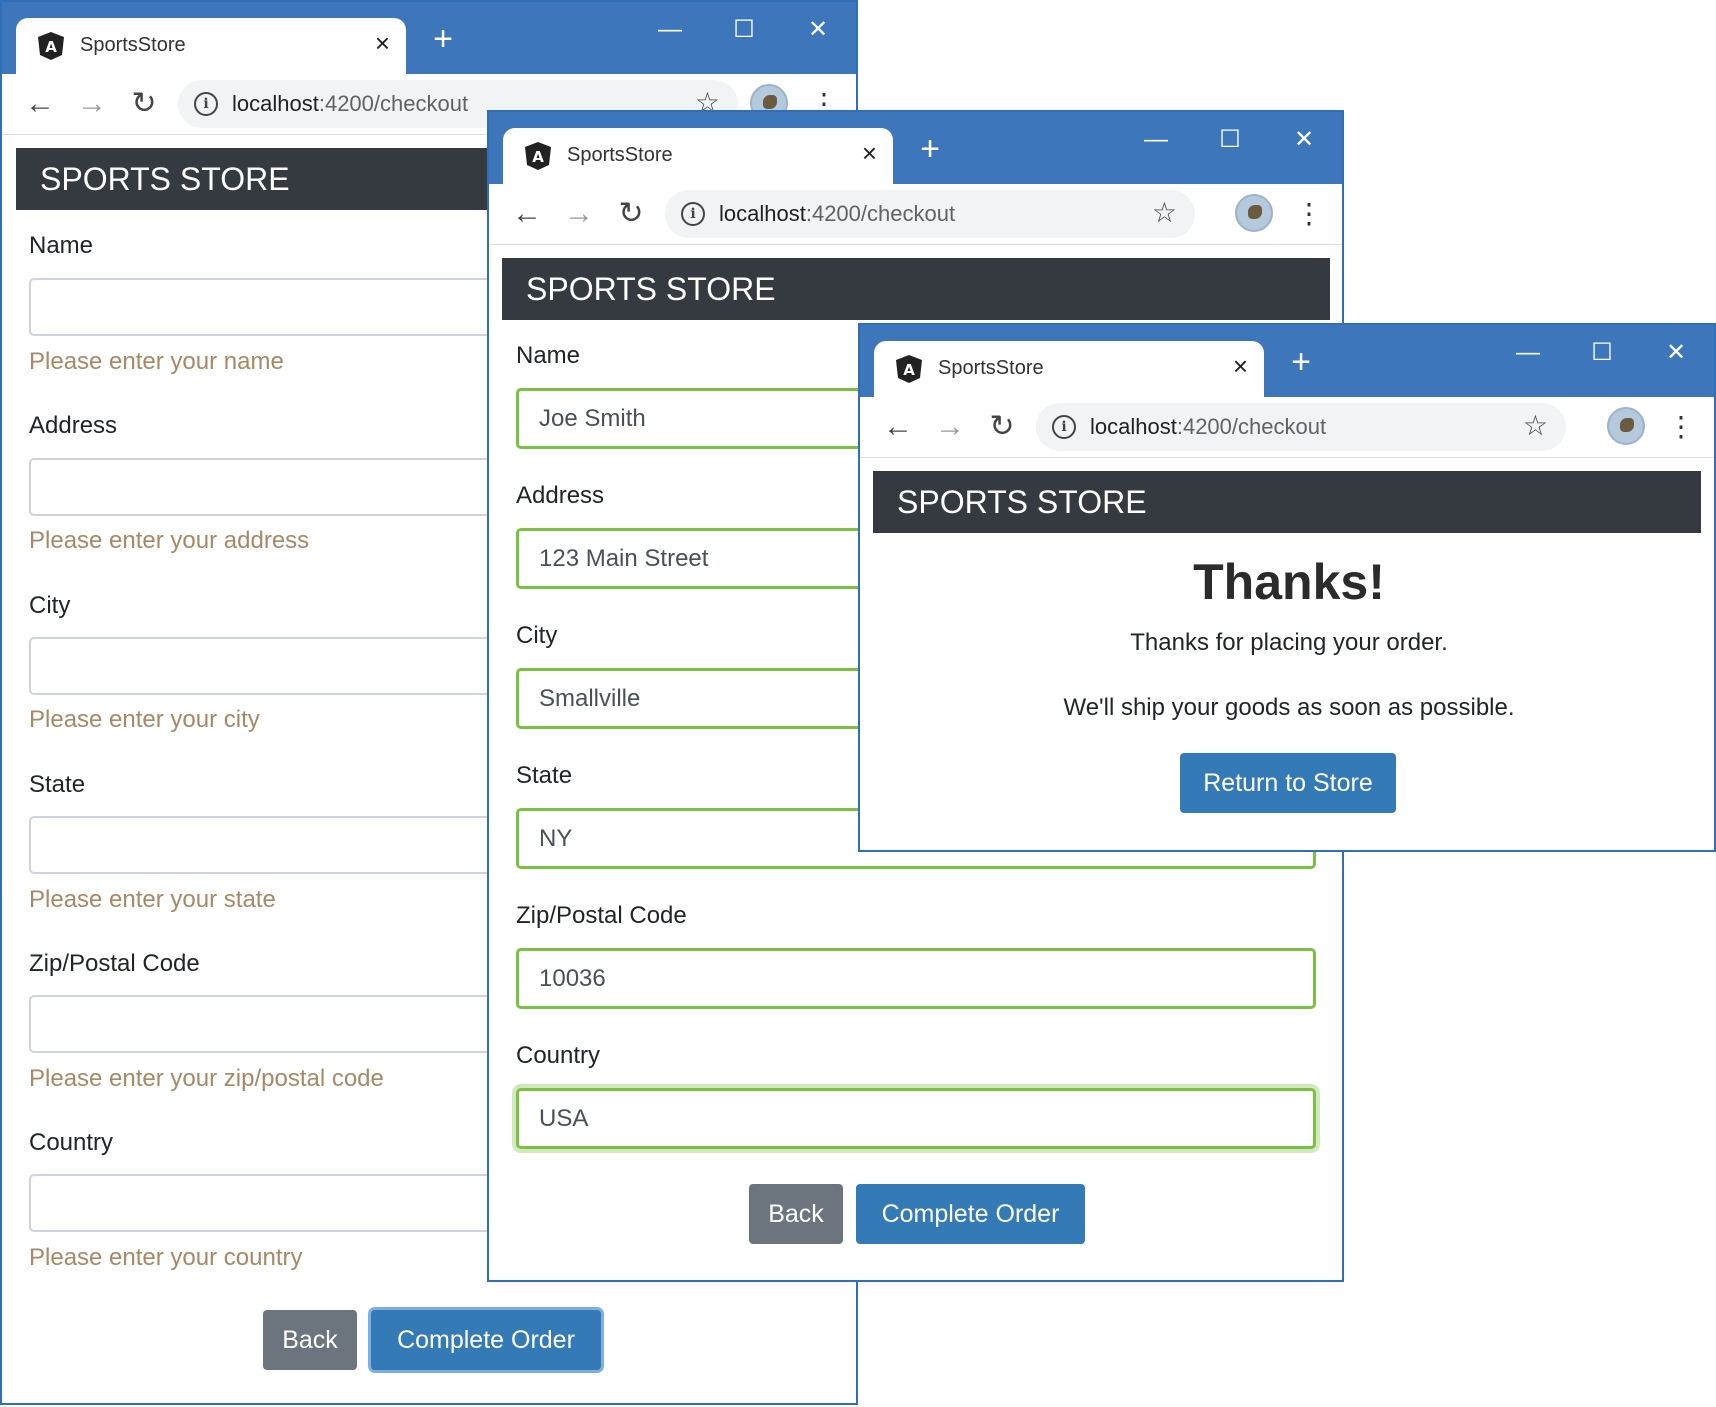 The height and width of the screenshot is (1407, 1716). What do you see at coordinates (166, 1257) in the screenshot?
I see `country-error: Please enter your country` at bounding box center [166, 1257].